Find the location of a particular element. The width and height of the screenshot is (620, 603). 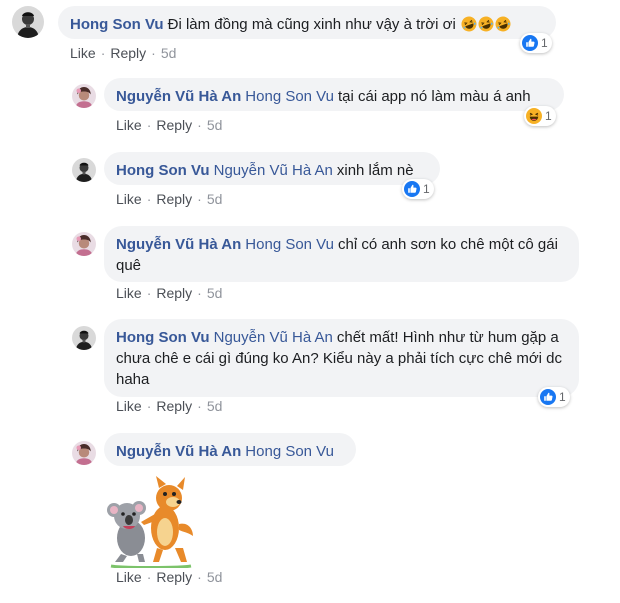

comment-bubble: Hong Son Vu Nguyễn Vũ Hà An xinh lắm nè is located at coordinates (272, 168).